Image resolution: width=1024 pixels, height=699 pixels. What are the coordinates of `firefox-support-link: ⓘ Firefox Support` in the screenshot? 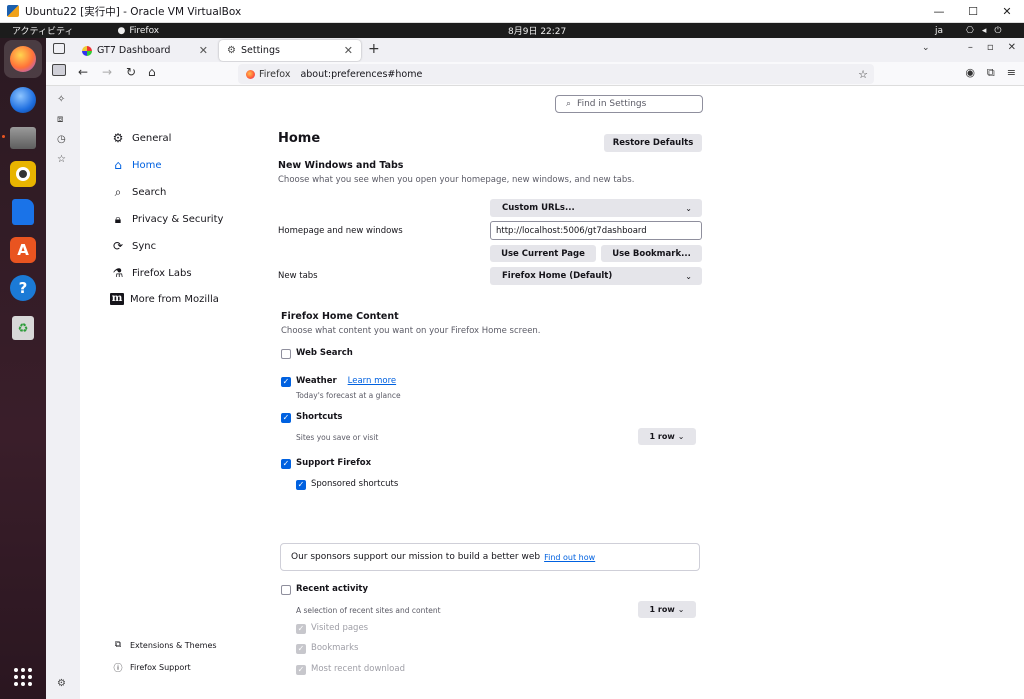 It's located at (151, 667).